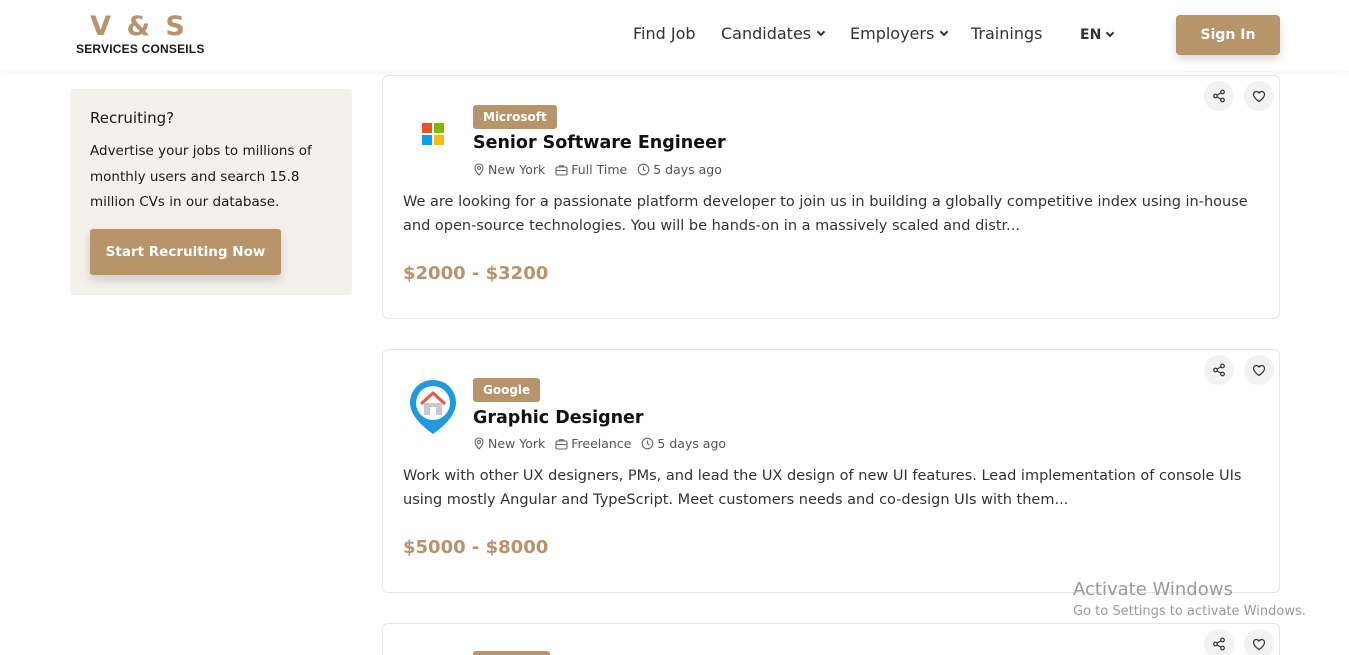 The width and height of the screenshot is (1349, 655). Describe the element at coordinates (766, 33) in the screenshot. I see `nav-candidates-label: Candidates` at that location.